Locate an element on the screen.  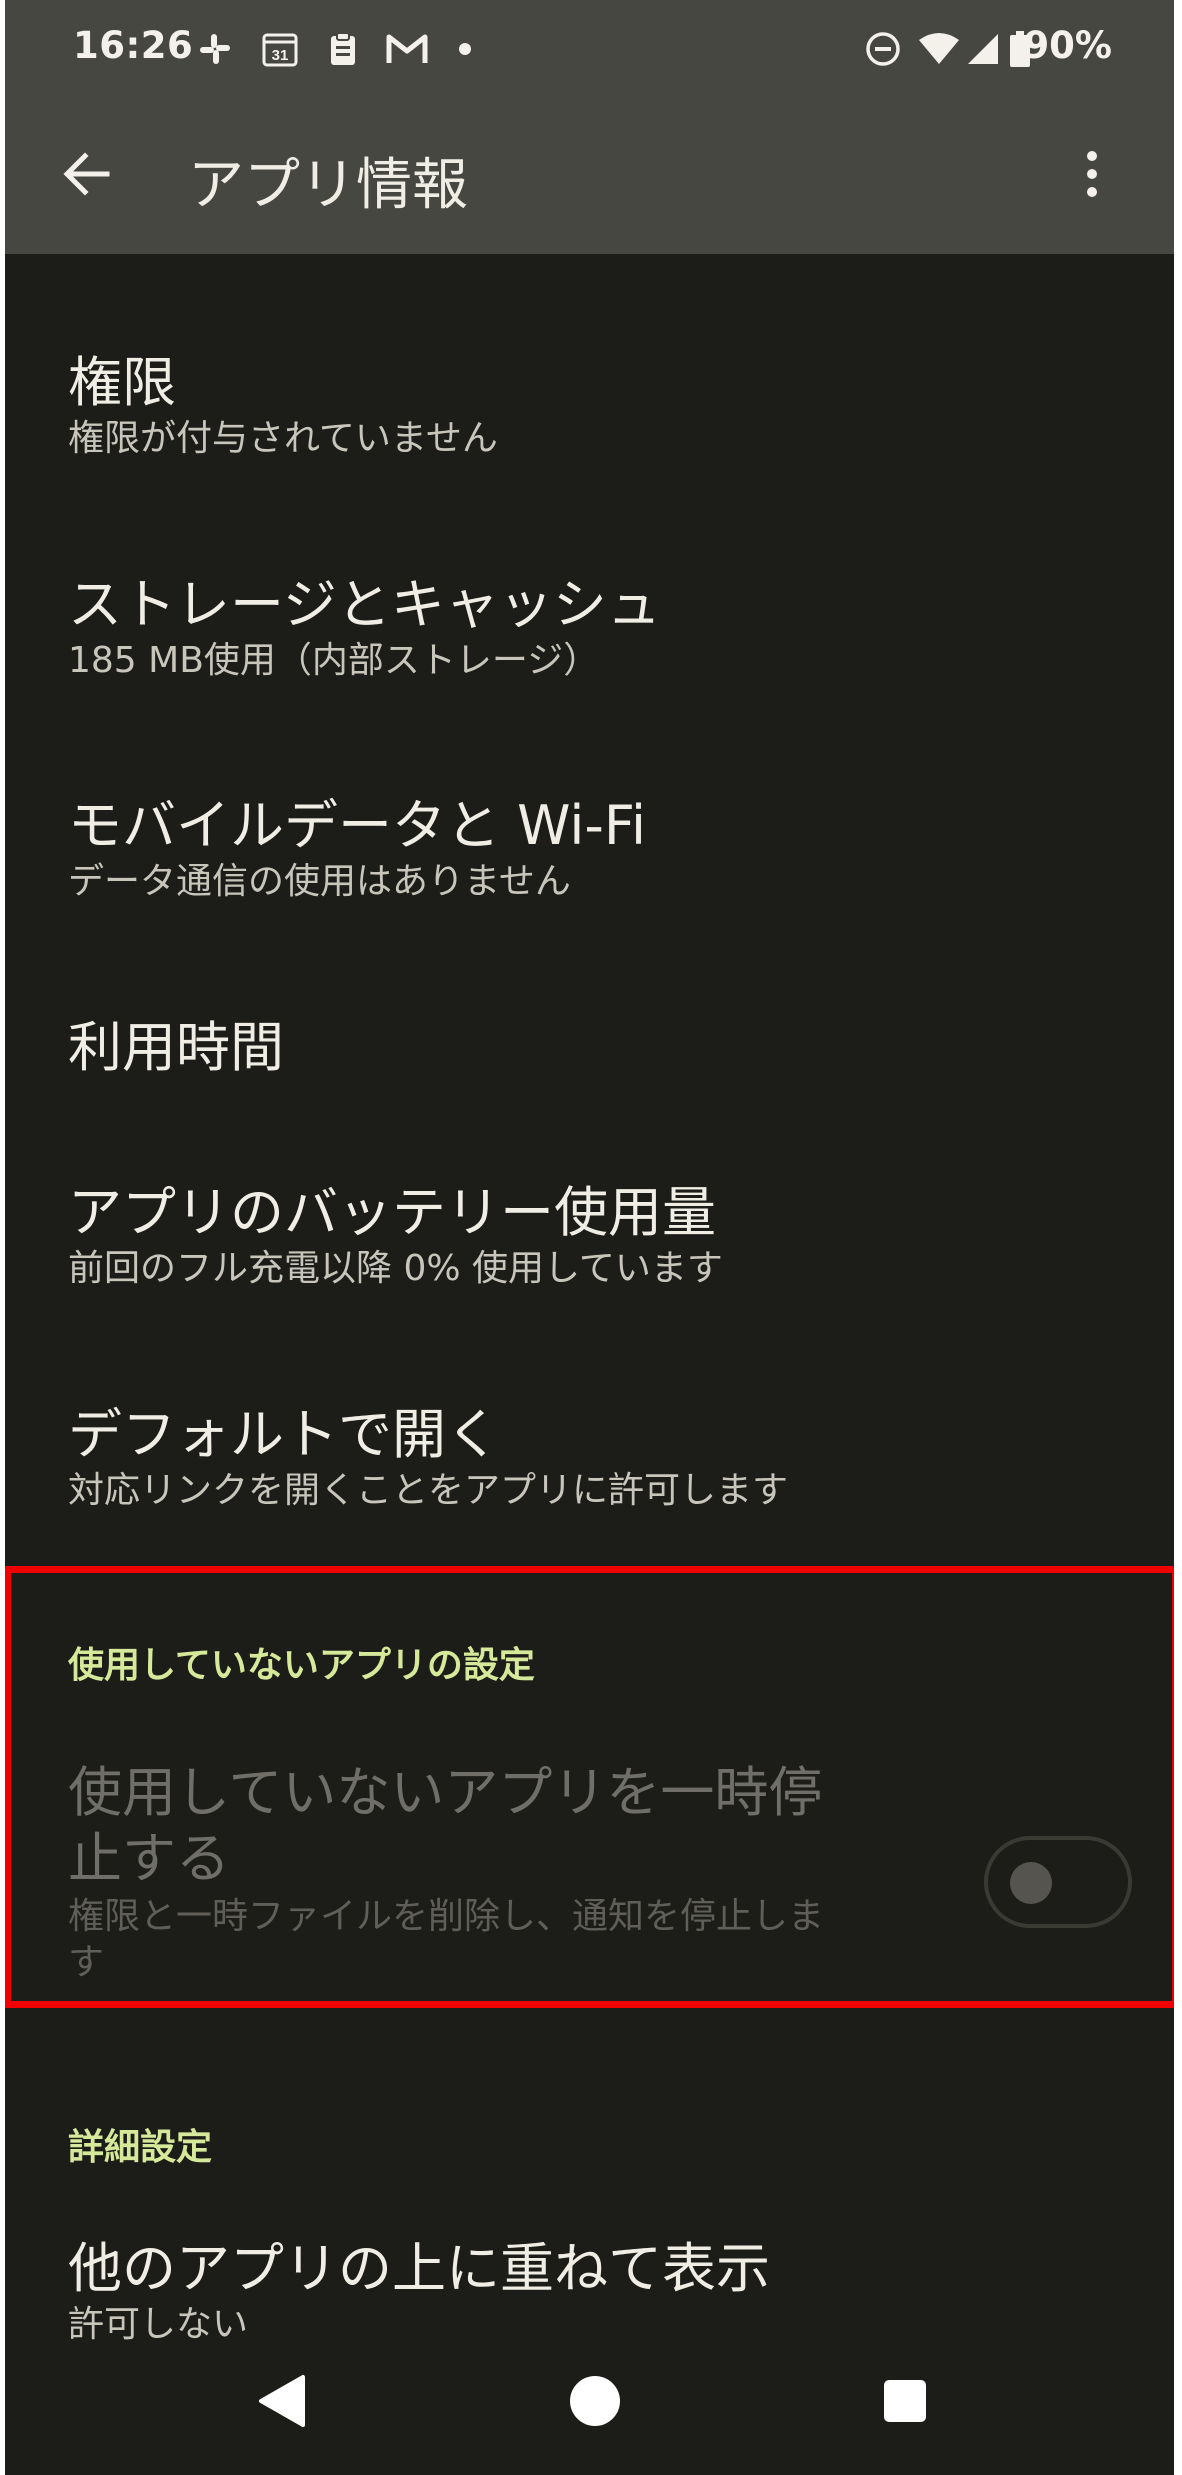
item-subtitle: 許可しない is located at coordinates (158, 2324).